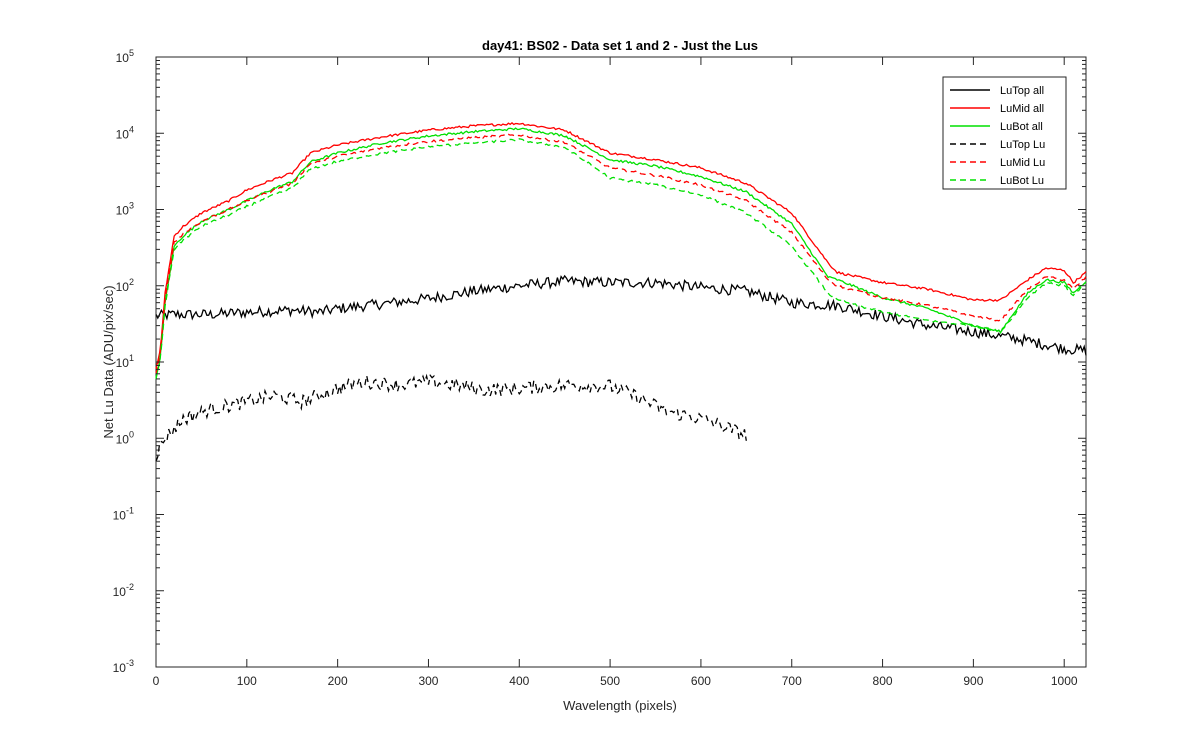 This screenshot has width=1200, height=750. I want to click on x-tick-label: 400, so click(519, 681).